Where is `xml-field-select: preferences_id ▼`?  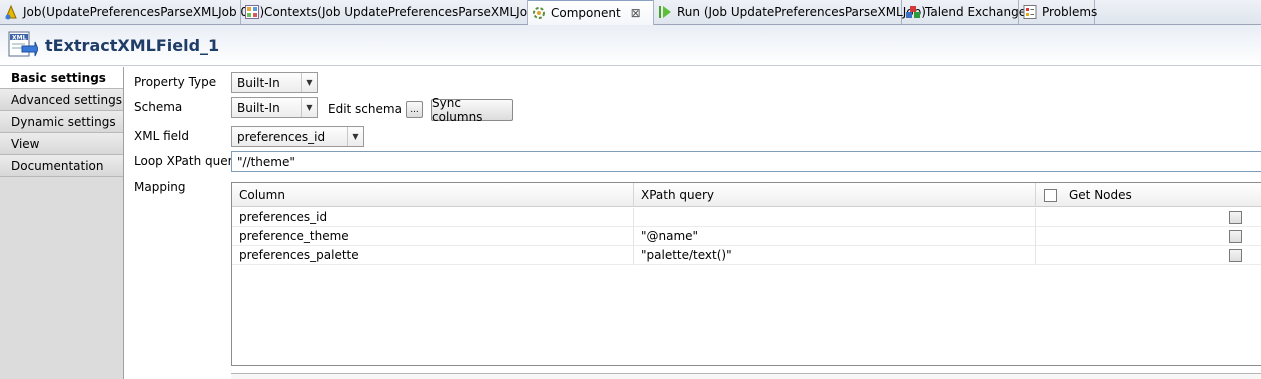 xml-field-select: preferences_id ▼ is located at coordinates (297, 136).